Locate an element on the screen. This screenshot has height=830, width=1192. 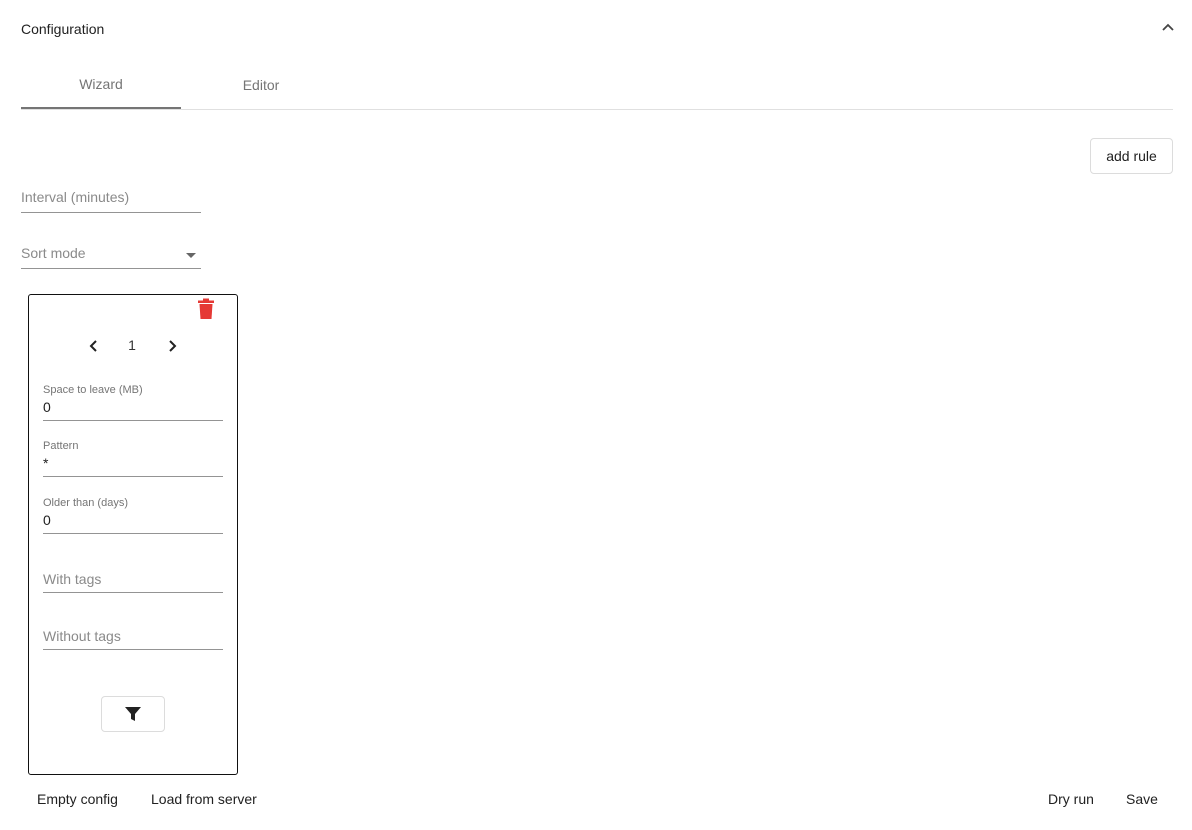
trash-icon is located at coordinates (206, 308).